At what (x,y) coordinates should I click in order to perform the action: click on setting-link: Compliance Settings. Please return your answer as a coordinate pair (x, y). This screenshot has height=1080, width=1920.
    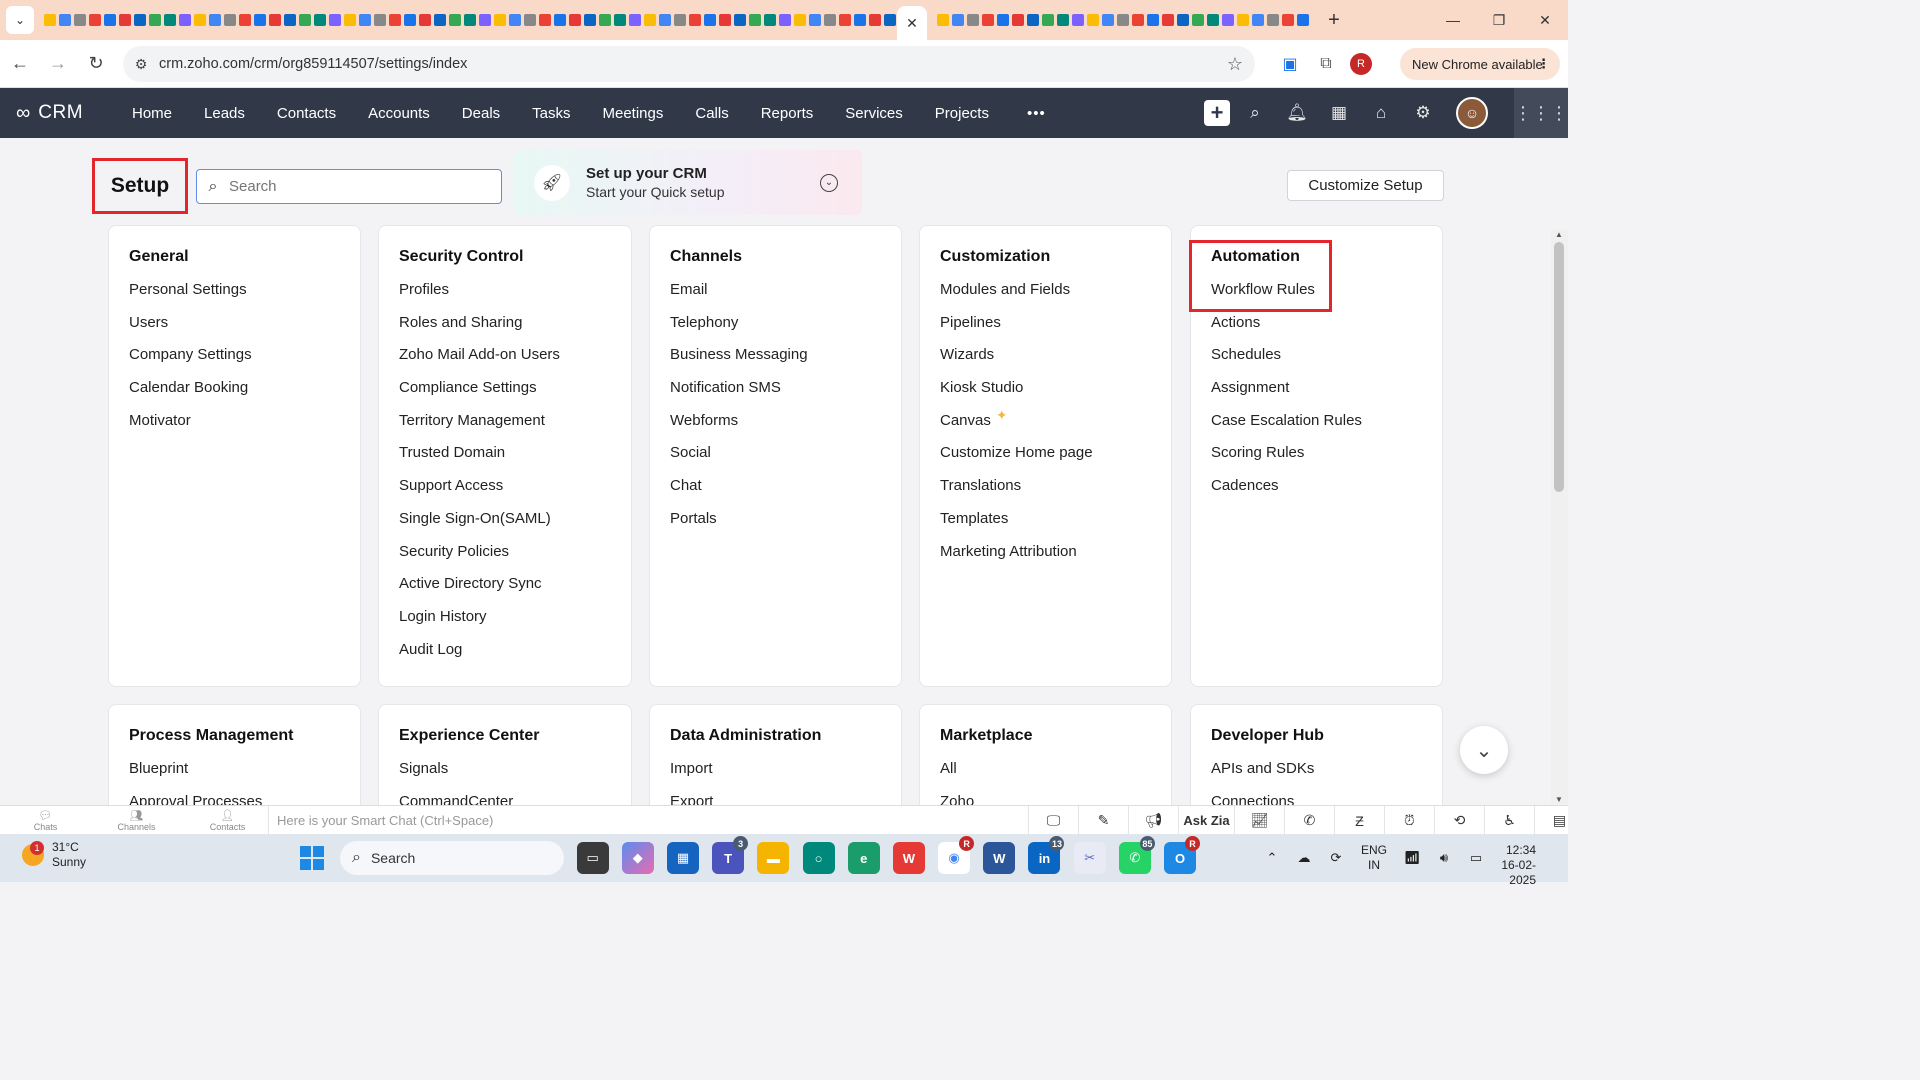
    Looking at the image, I should click on (515, 393).